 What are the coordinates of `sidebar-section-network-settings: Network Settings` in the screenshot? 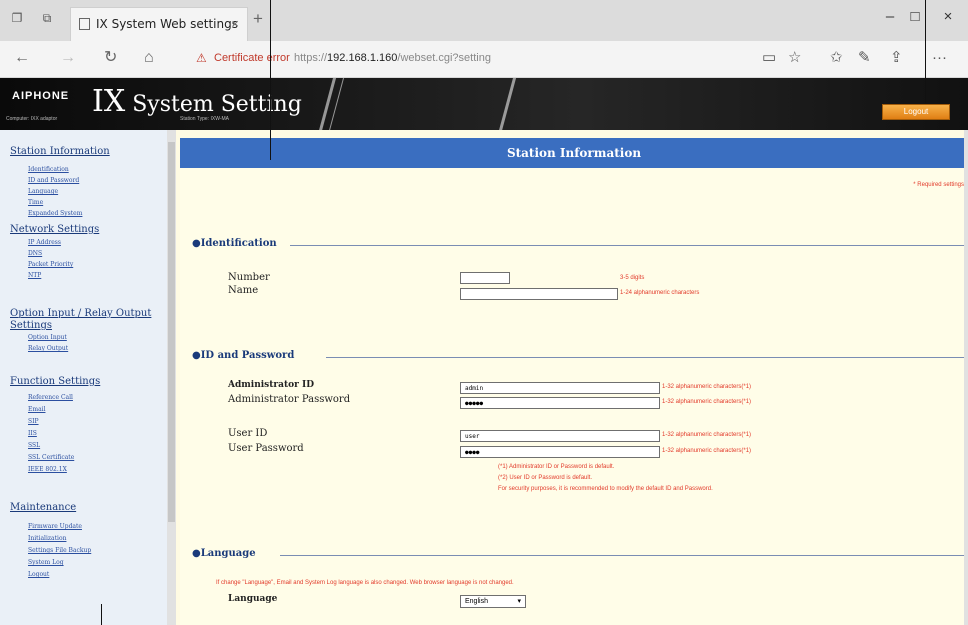 It's located at (89, 230).